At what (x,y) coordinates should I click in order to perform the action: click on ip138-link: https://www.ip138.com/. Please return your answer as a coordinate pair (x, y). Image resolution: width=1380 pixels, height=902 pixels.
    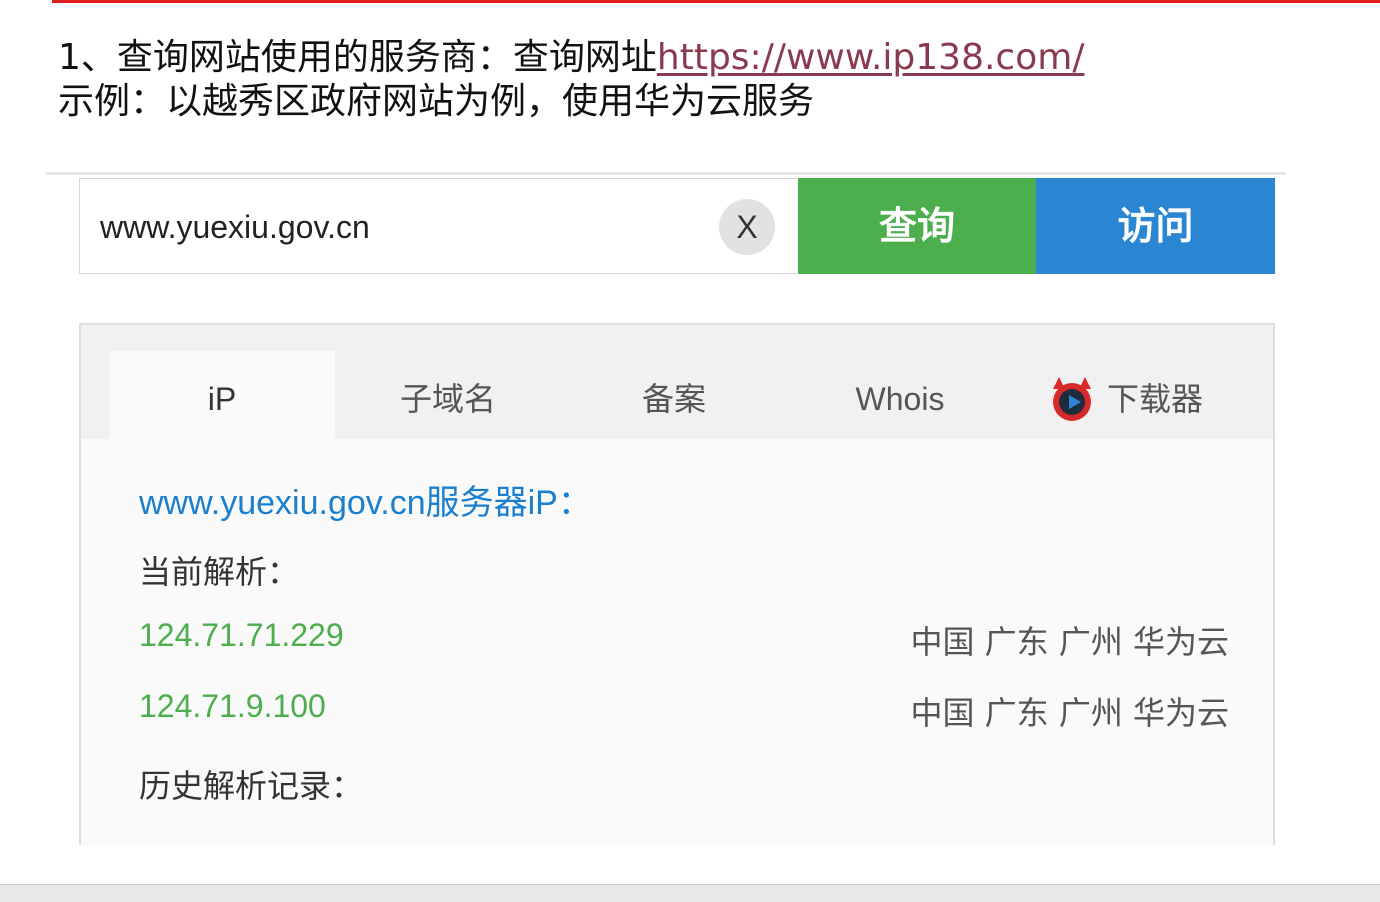
    Looking at the image, I should click on (871, 57).